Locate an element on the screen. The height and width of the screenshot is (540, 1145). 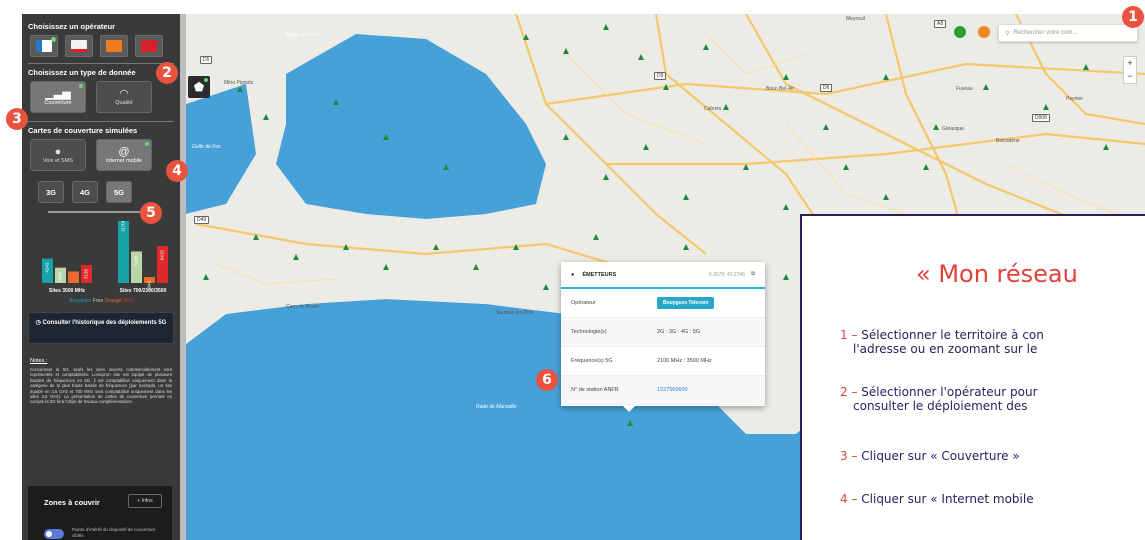
popup-coords: 5.3079, 43.2746 is located at coordinates (727, 274).